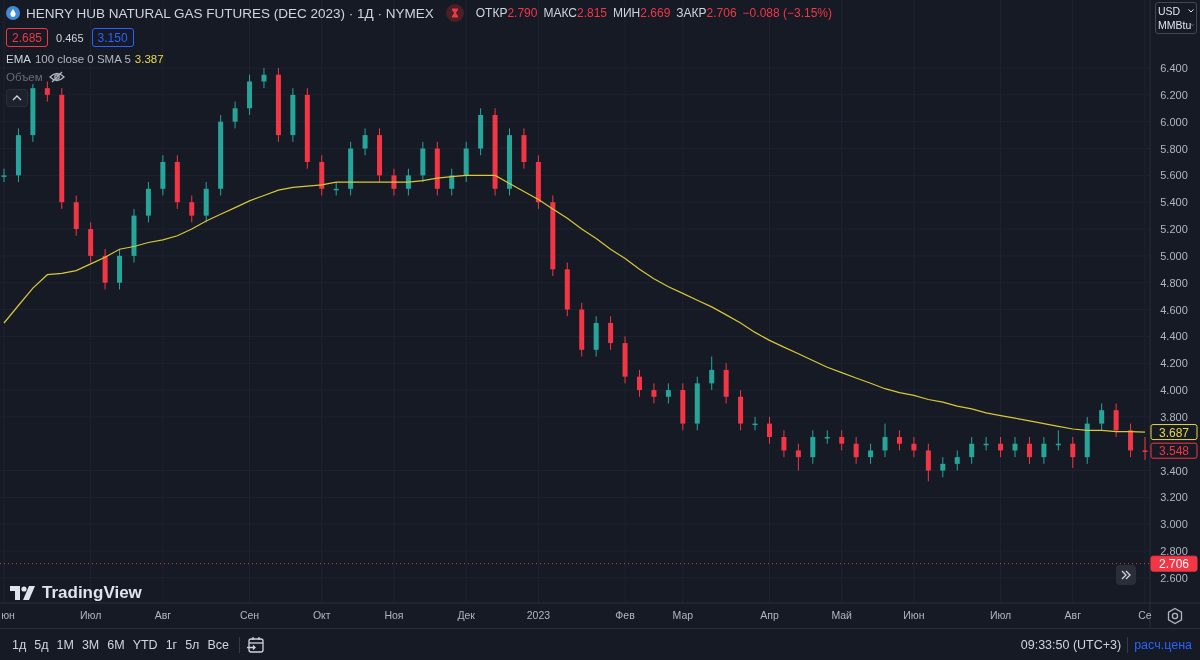  Describe the element at coordinates (706, 13) in the screenshot. I see `ohlc-value: ЗАКР2.706` at that location.